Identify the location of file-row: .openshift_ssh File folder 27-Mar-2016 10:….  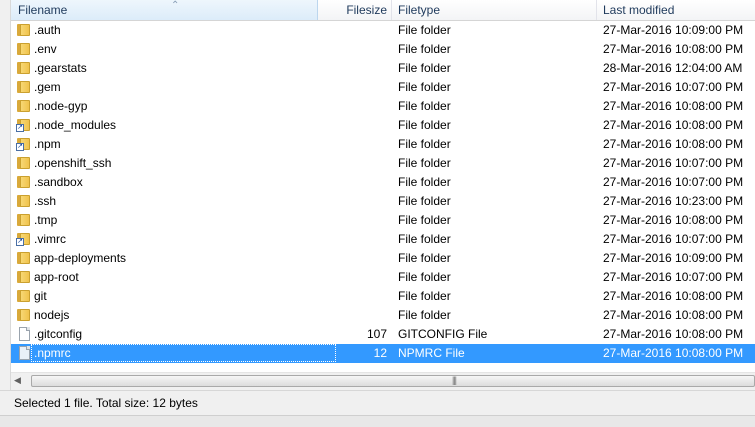
(383, 163).